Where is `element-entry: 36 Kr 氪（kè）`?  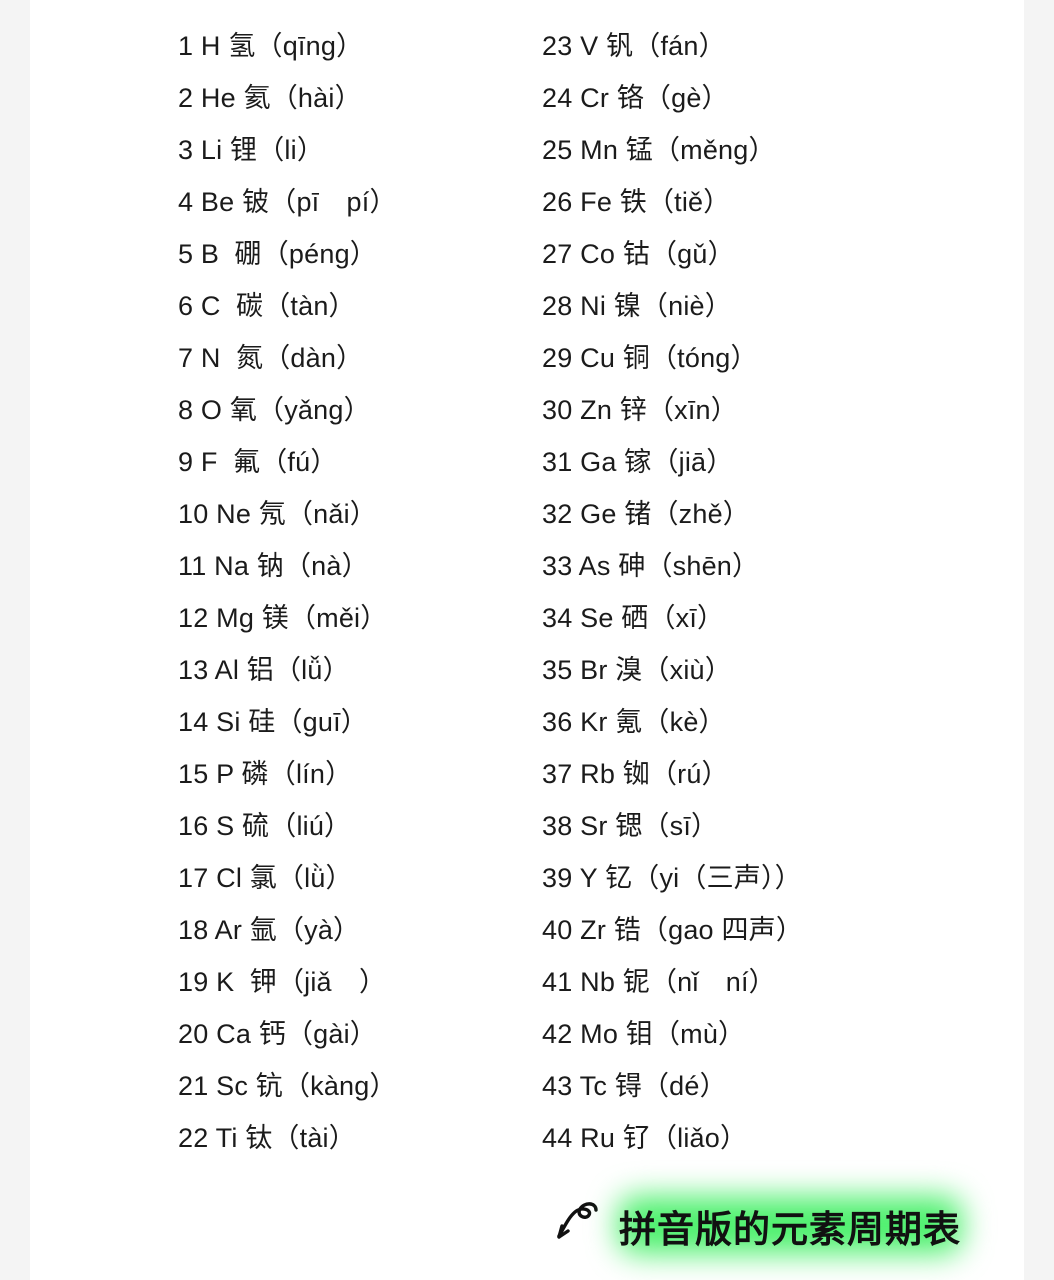
element-entry: 36 Kr 氪（kè） is located at coordinates (634, 722).